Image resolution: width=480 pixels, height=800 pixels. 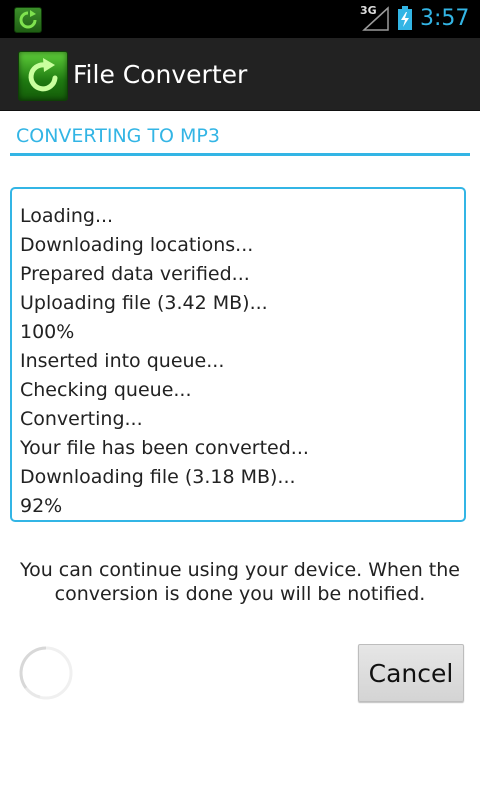 I want to click on refresh-arrow-icon, so click(x=43, y=76).